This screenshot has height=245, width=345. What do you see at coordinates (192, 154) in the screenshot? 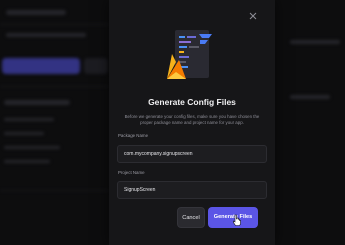
I see `package-name-input: com.mycompany.signupscreen` at bounding box center [192, 154].